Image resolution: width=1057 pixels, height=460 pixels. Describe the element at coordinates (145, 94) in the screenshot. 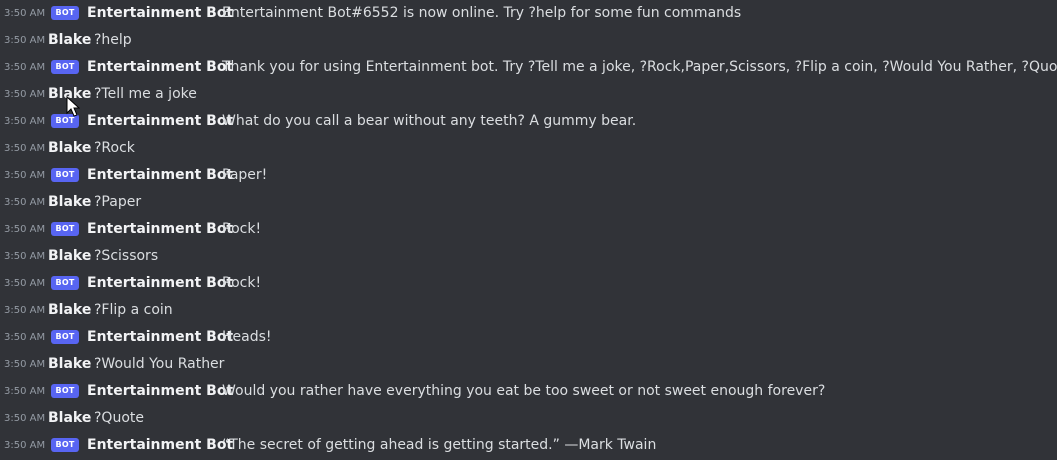

I see `message-content: ?Tell me a joke` at that location.